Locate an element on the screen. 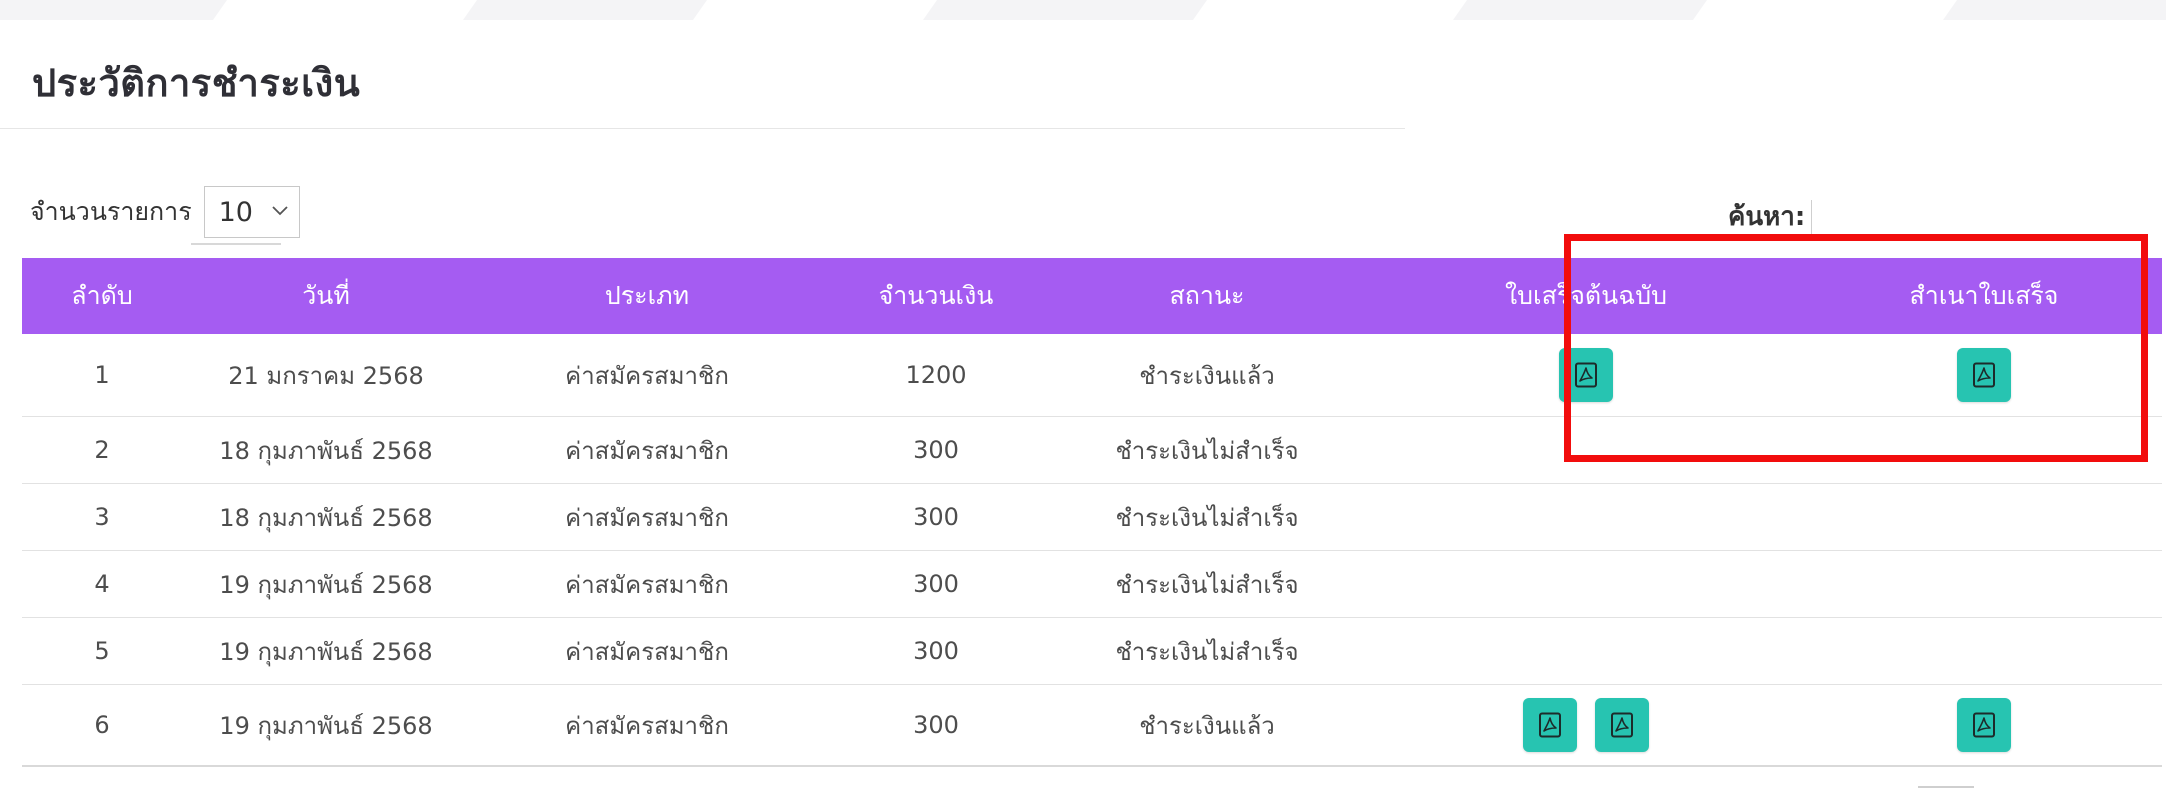 The width and height of the screenshot is (2166, 801). search-control: ค้นหา: is located at coordinates (1770, 216).